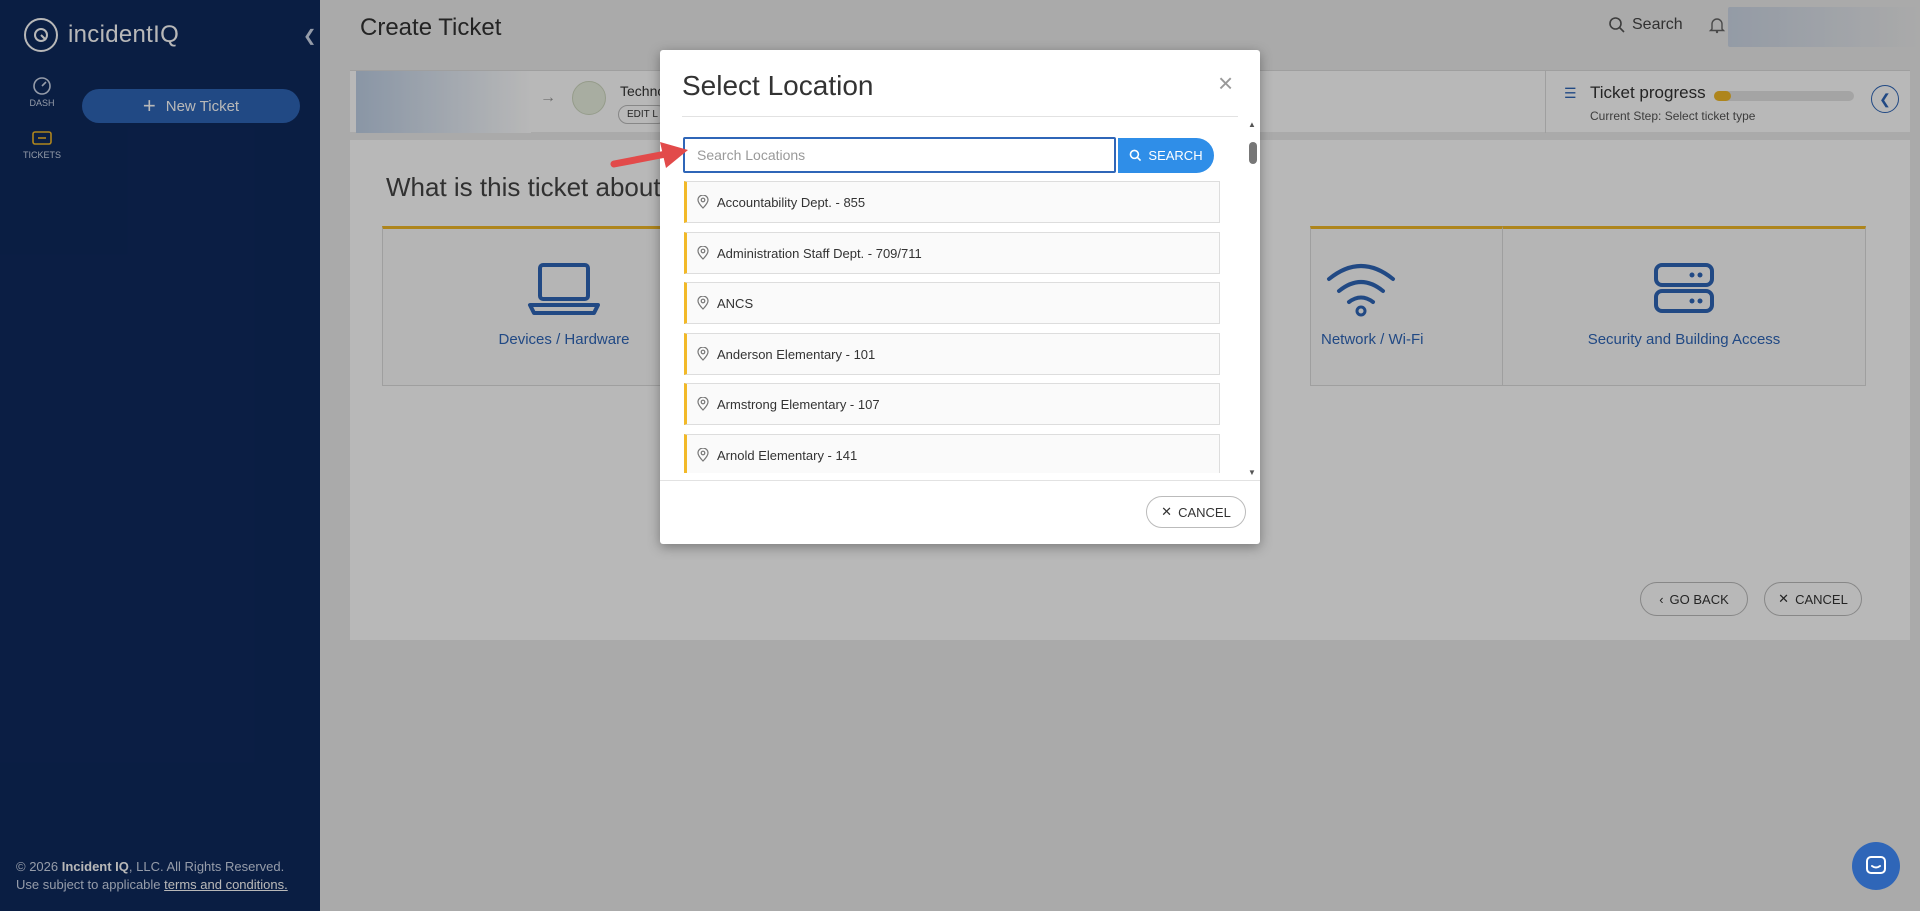 The width and height of the screenshot is (1920, 911). What do you see at coordinates (1225, 83) in the screenshot?
I see `close-icon: ×` at bounding box center [1225, 83].